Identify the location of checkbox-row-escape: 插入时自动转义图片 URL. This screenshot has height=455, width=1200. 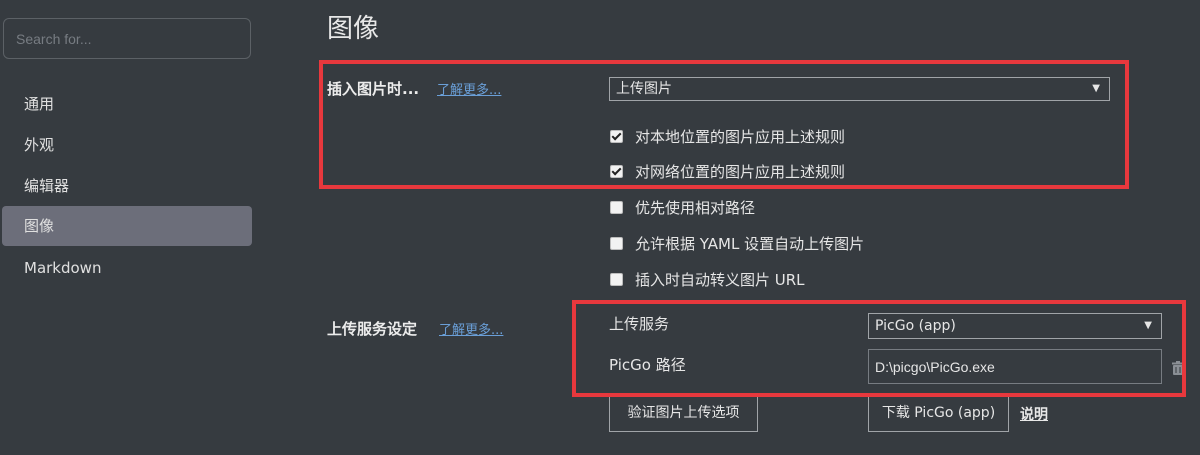
(707, 279).